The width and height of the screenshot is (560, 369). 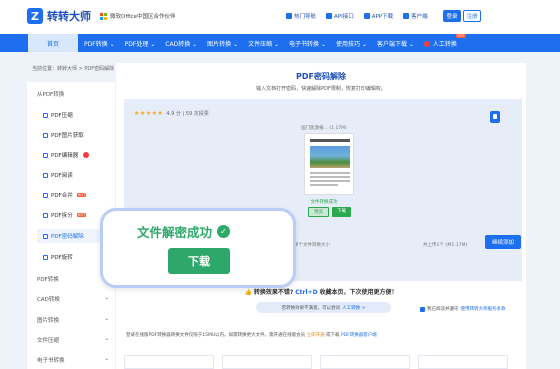 What do you see at coordinates (353, 308) in the screenshot?
I see `manual-convert-link: 人工转换 >` at bounding box center [353, 308].